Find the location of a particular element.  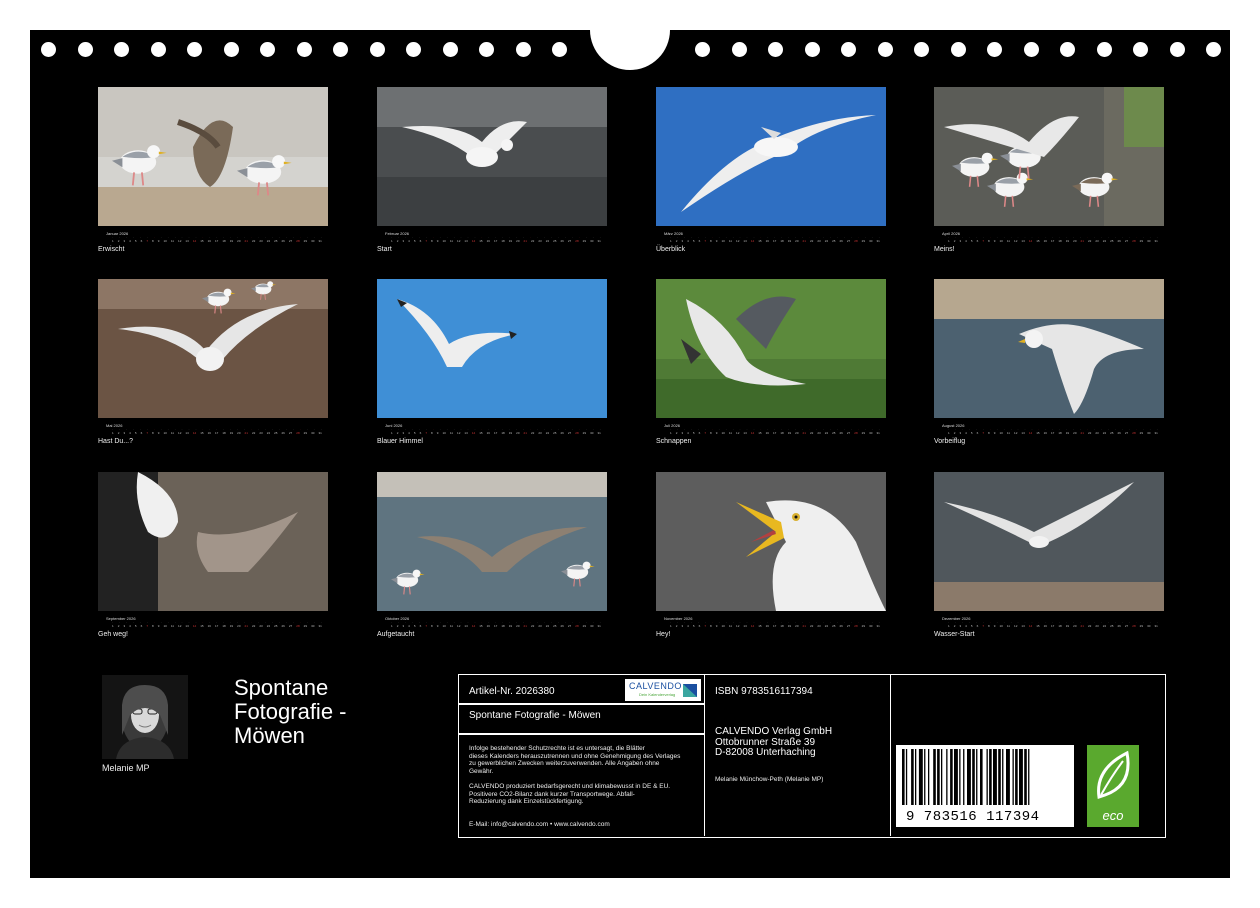

barcode-number: 9 783516 117394 is located at coordinates (973, 817).